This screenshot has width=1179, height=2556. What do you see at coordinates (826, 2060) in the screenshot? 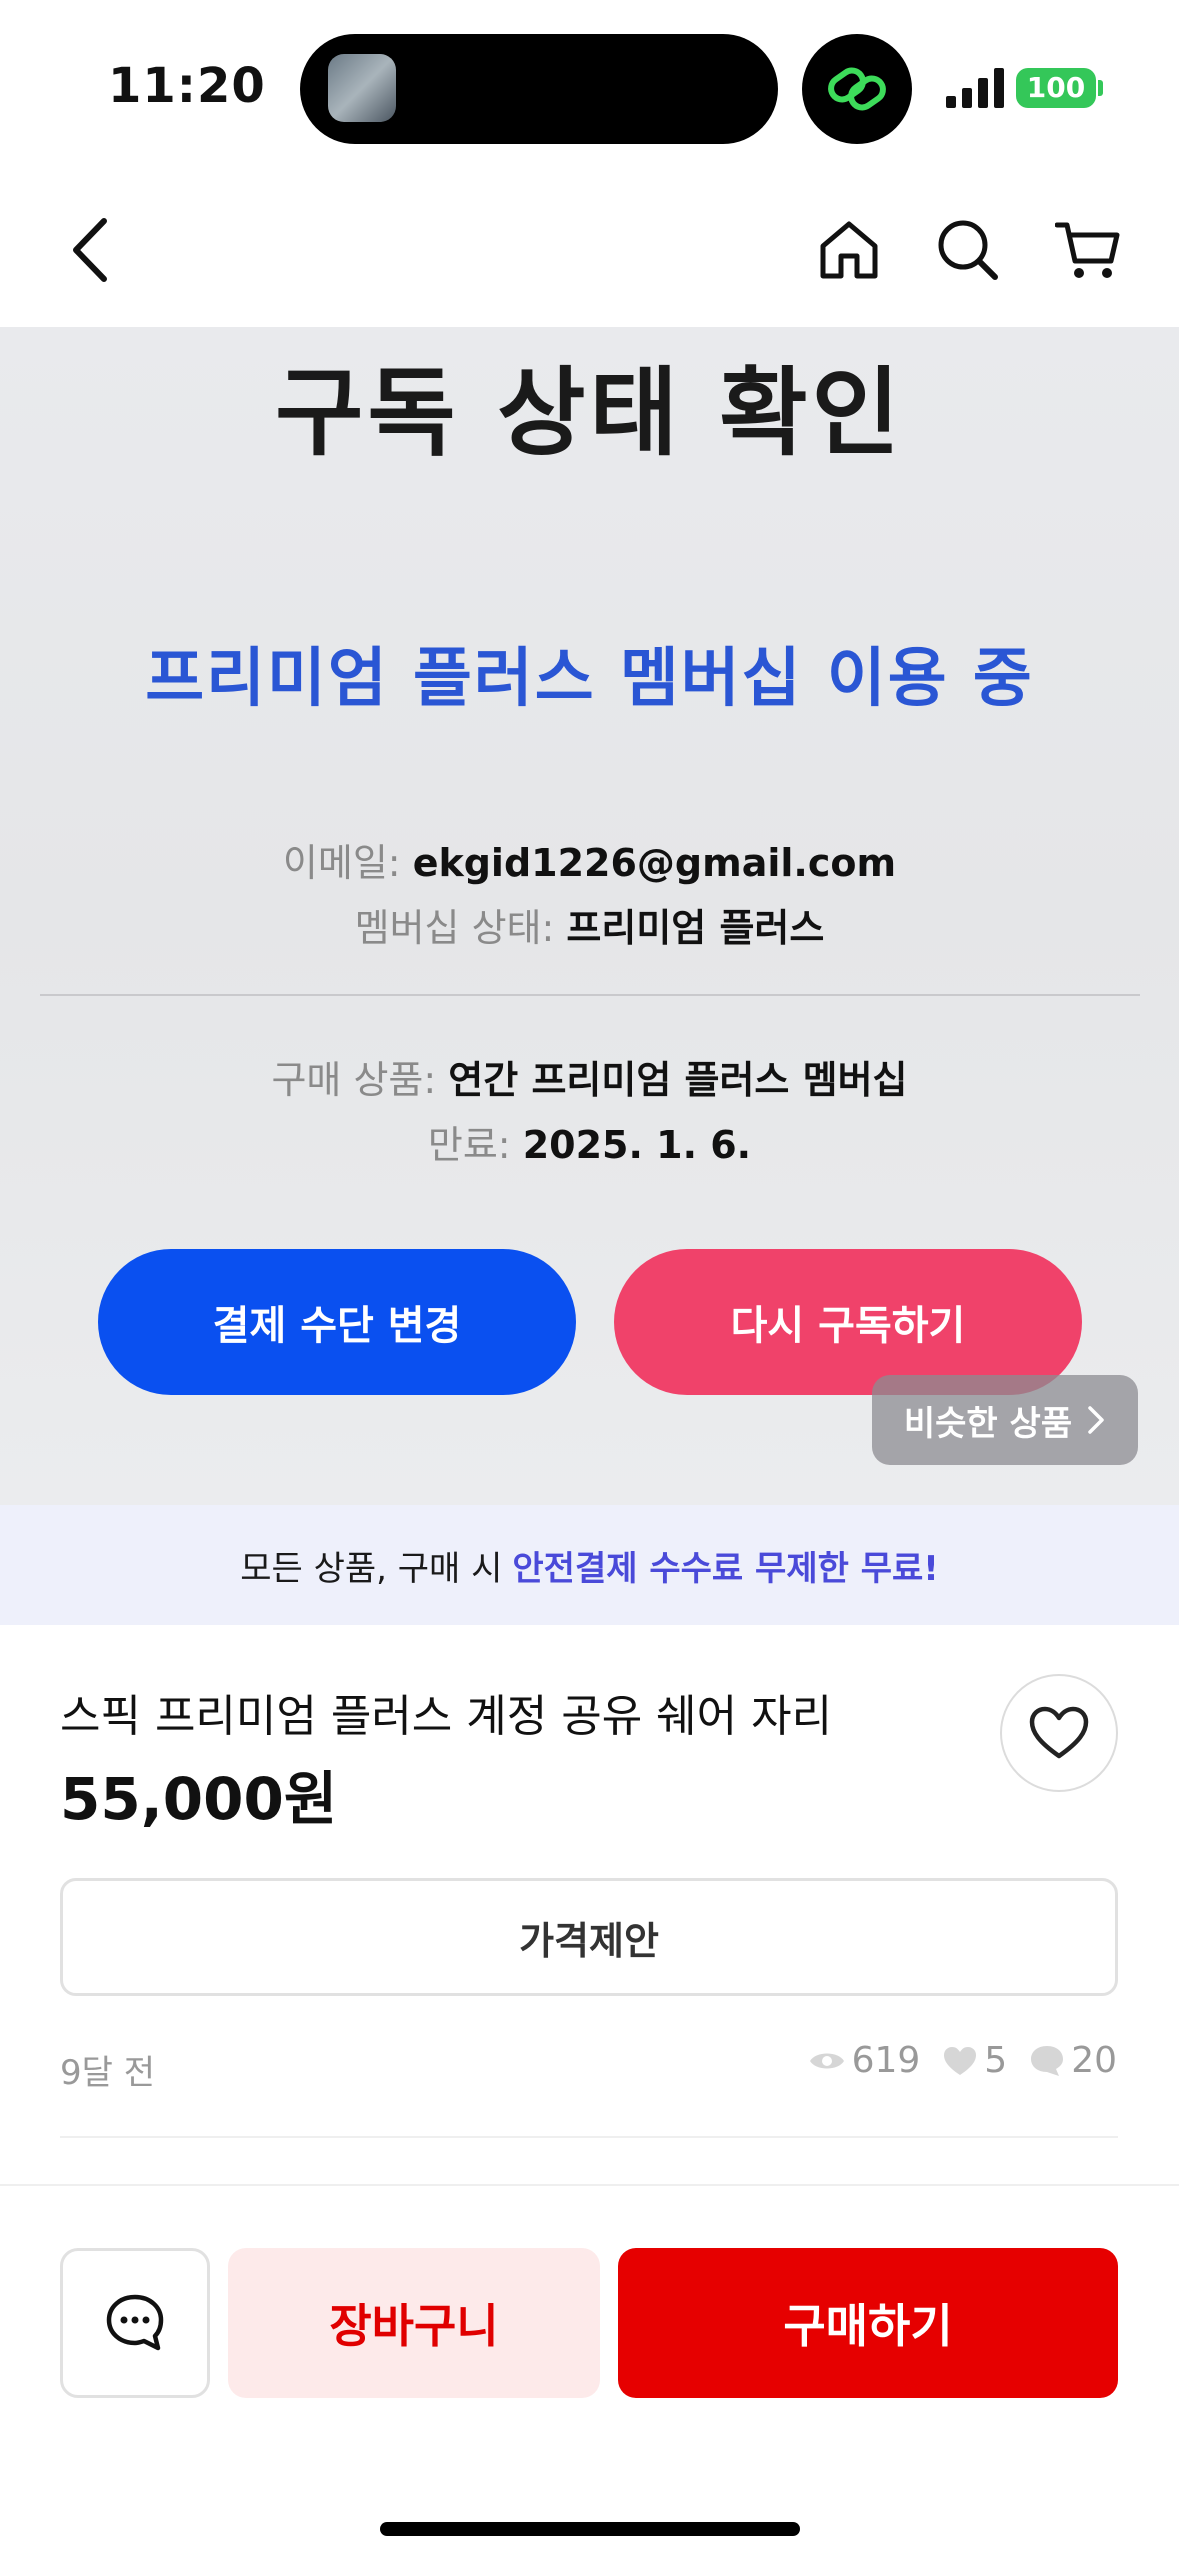
I see `eye-icon` at bounding box center [826, 2060].